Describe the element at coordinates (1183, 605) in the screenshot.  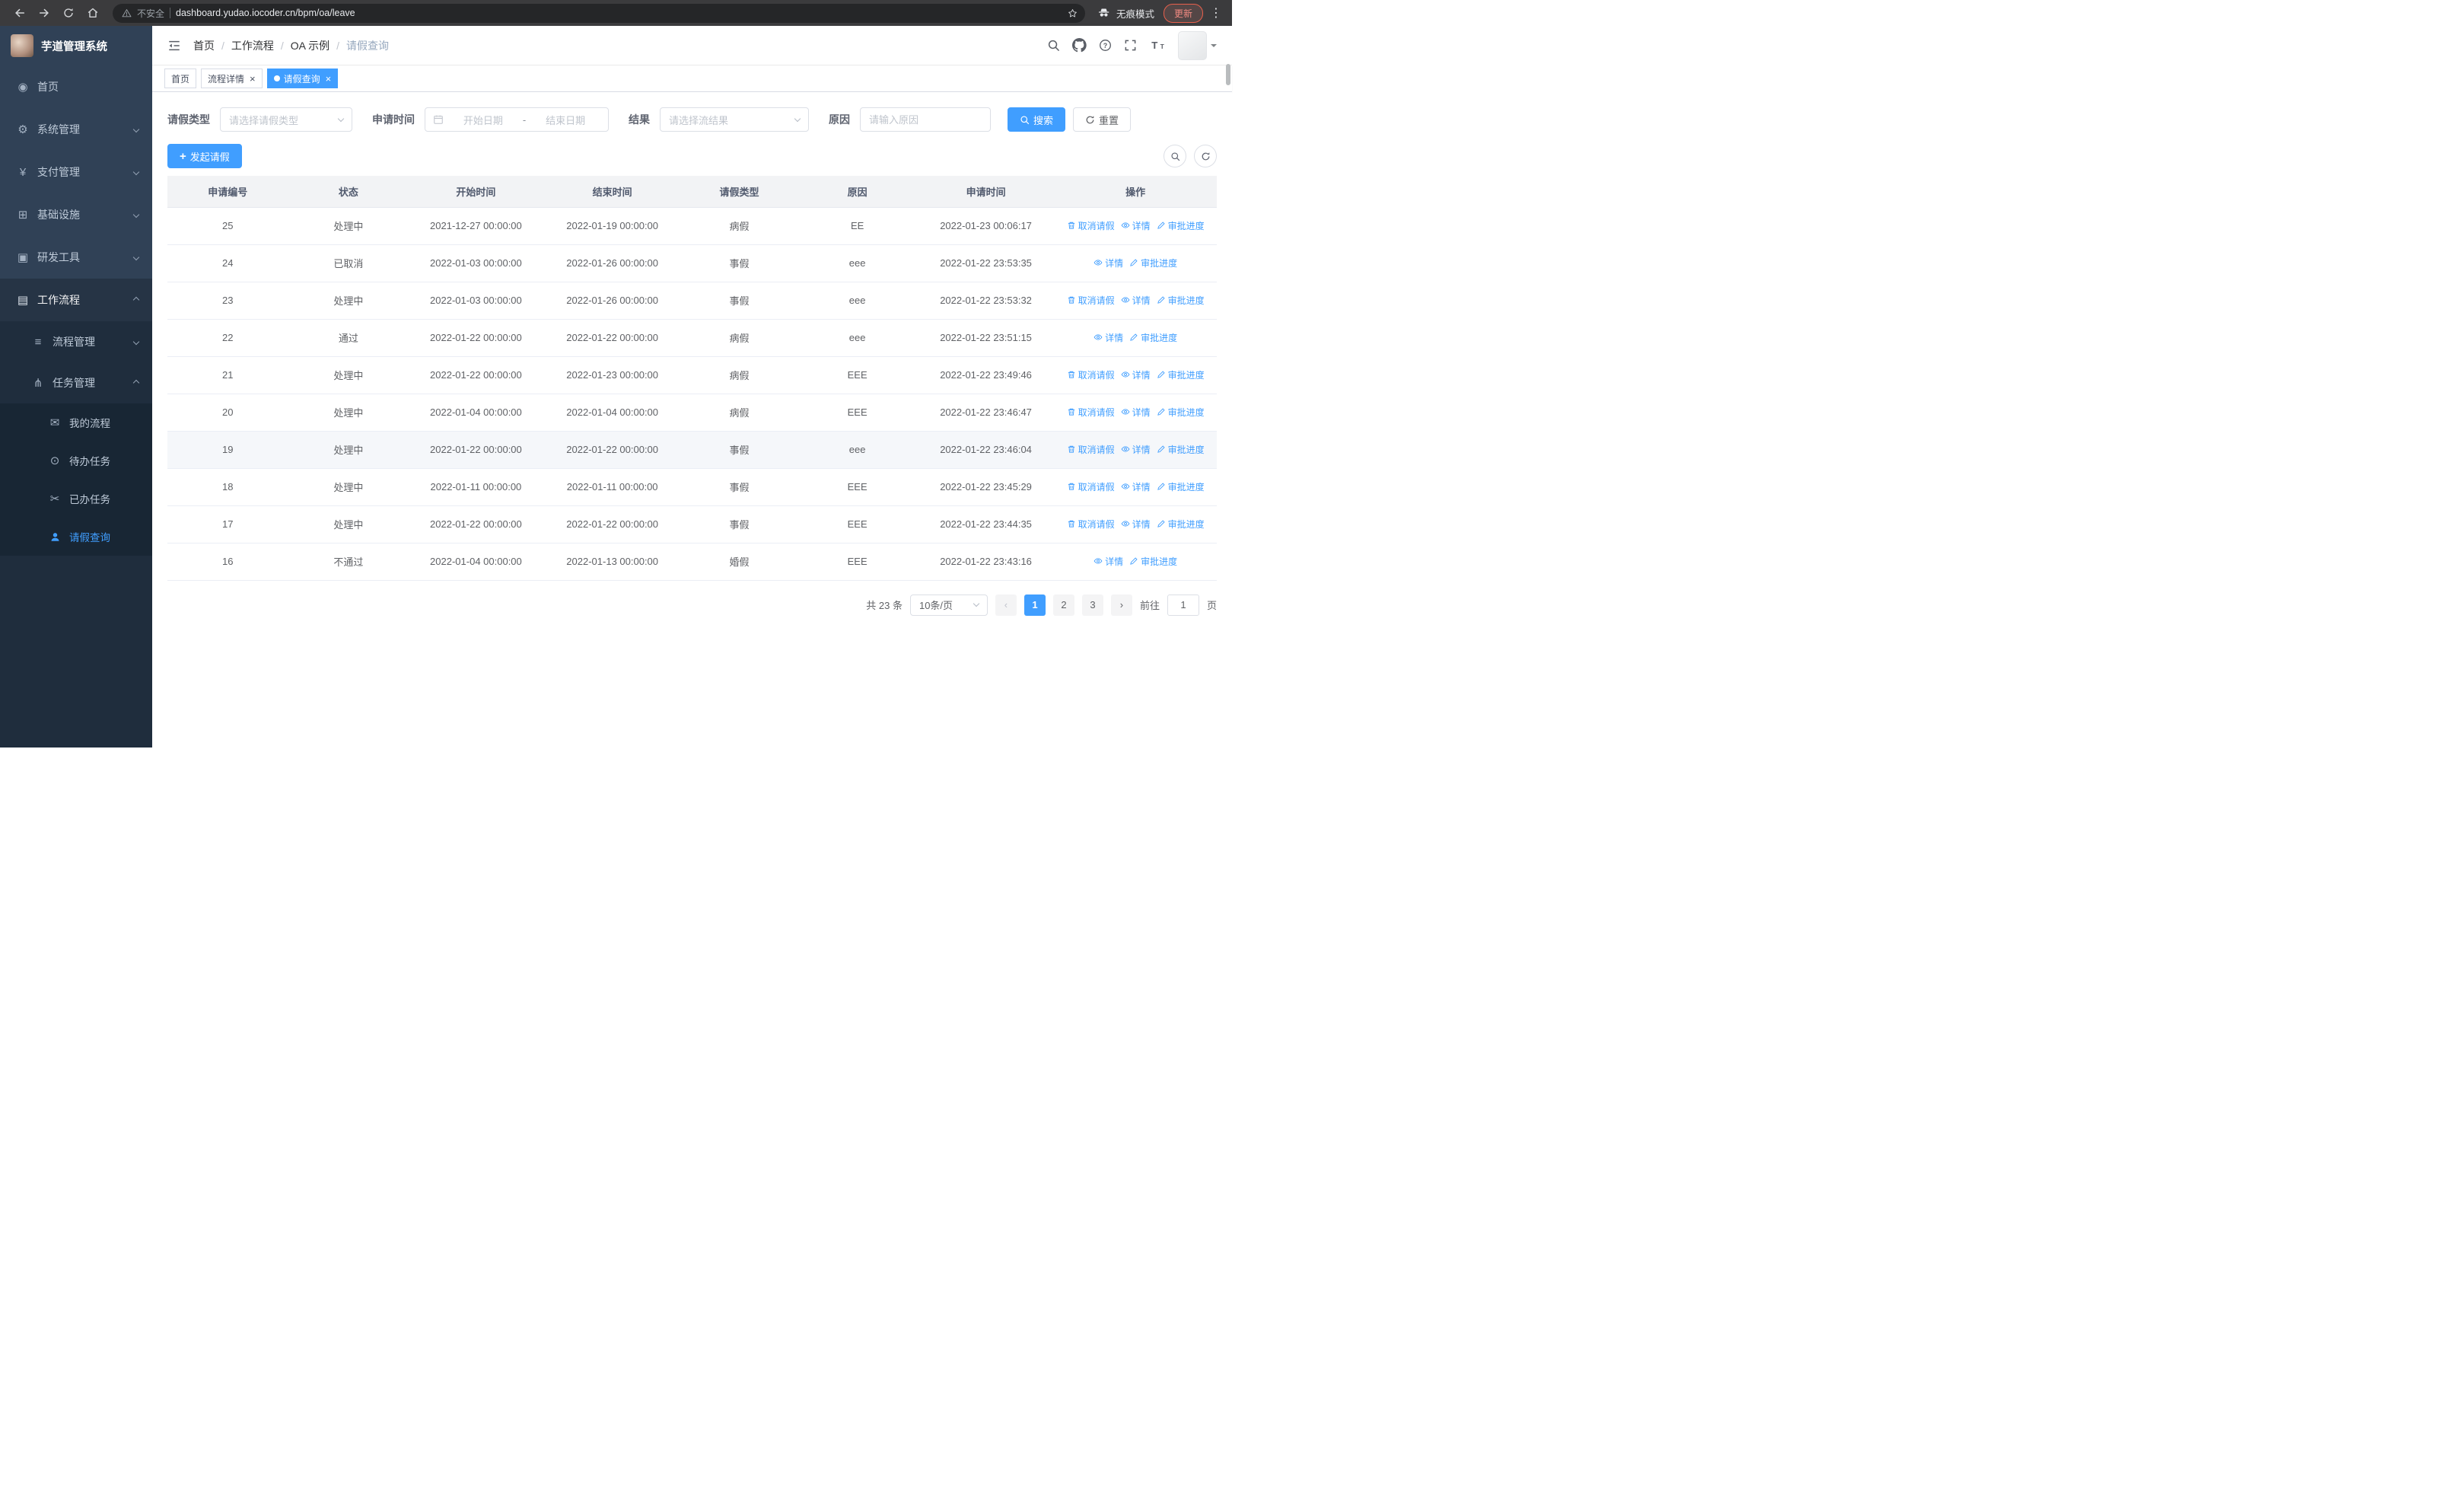
I see `goto-page-input` at that location.